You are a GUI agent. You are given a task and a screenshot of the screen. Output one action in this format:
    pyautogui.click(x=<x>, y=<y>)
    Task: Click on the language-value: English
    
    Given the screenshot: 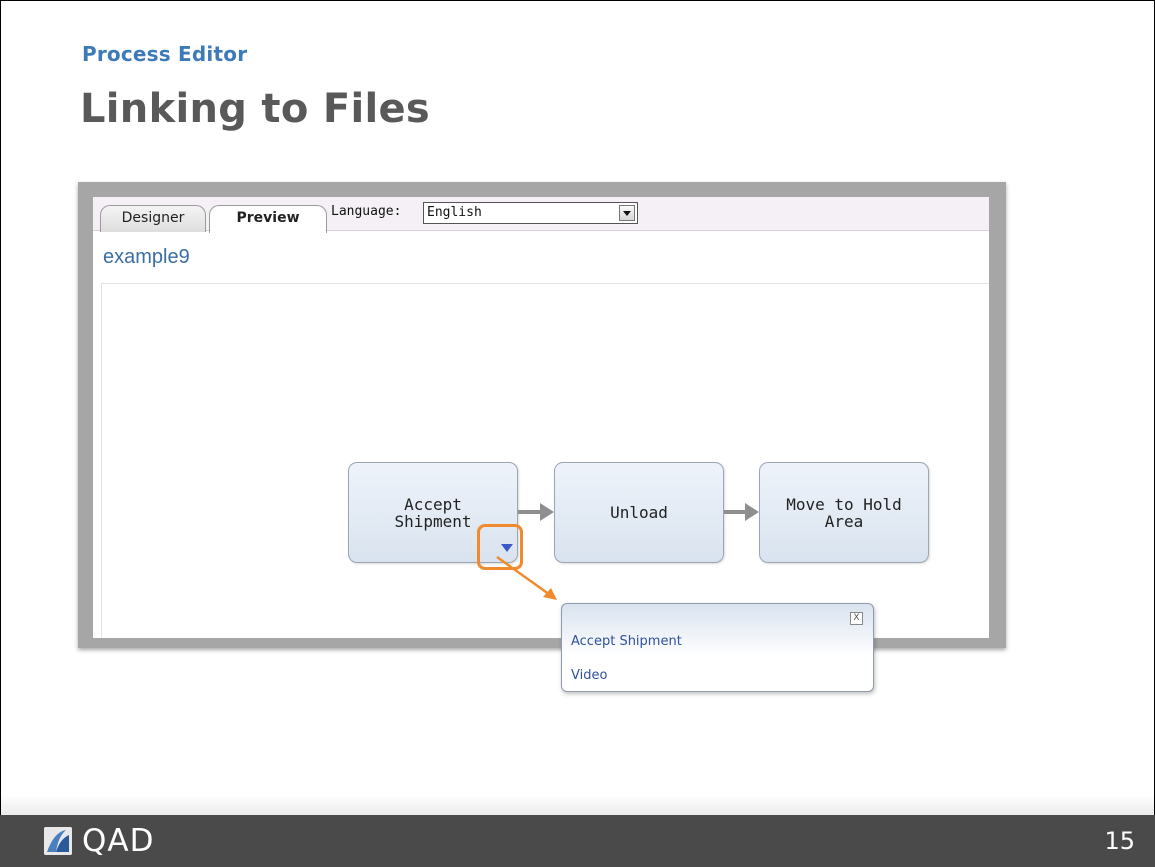 What is the action you would take?
    pyautogui.click(x=454, y=212)
    